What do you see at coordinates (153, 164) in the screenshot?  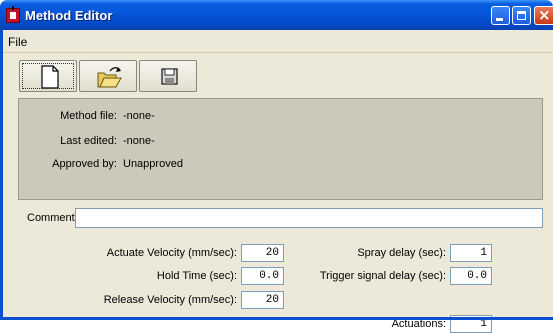 I see `approved-by-value: Unapproved` at bounding box center [153, 164].